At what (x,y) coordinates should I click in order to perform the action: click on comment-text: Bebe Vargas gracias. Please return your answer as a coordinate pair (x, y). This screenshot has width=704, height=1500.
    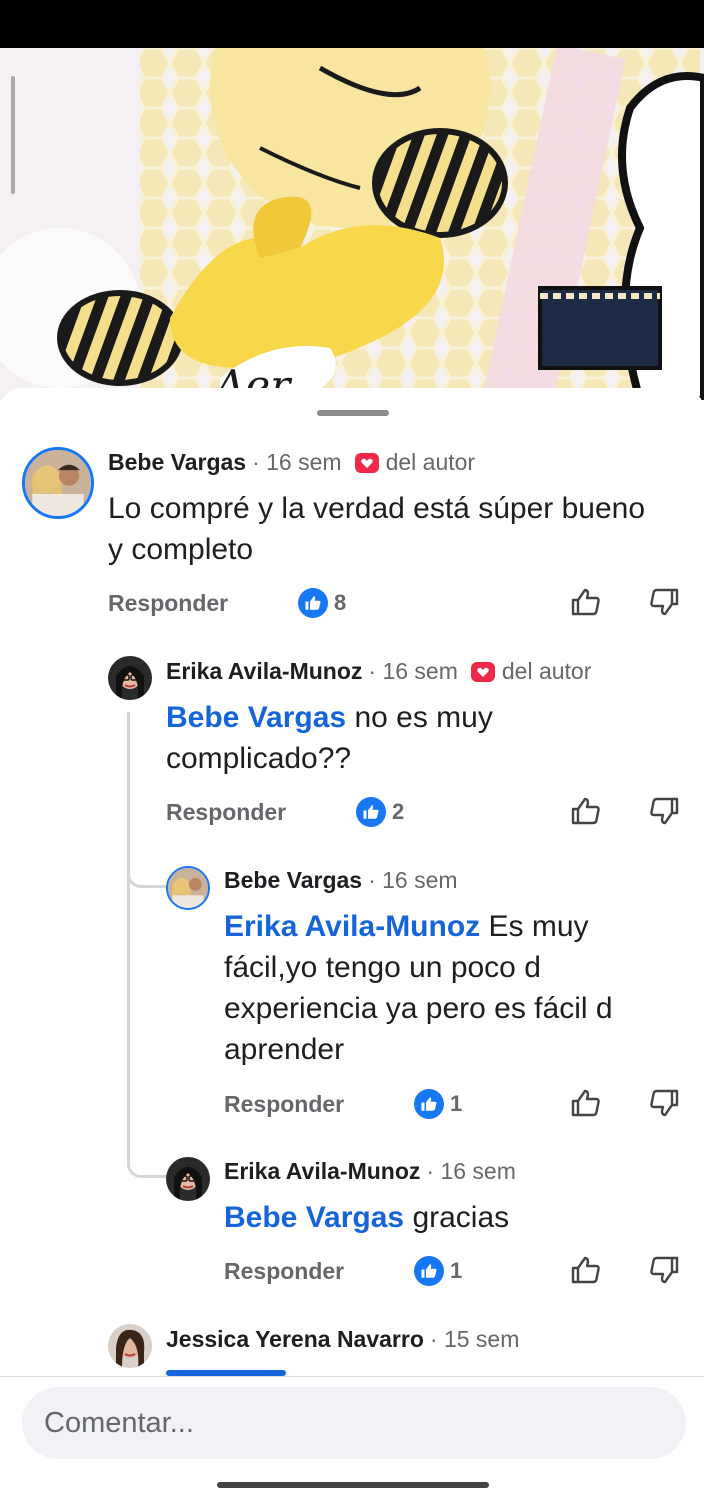
    Looking at the image, I should click on (449, 1217).